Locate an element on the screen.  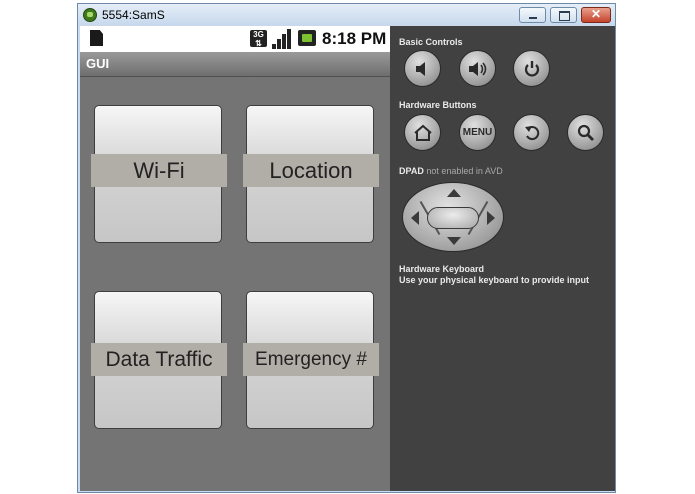
menu-label: MENU is located at coordinates (477, 132).